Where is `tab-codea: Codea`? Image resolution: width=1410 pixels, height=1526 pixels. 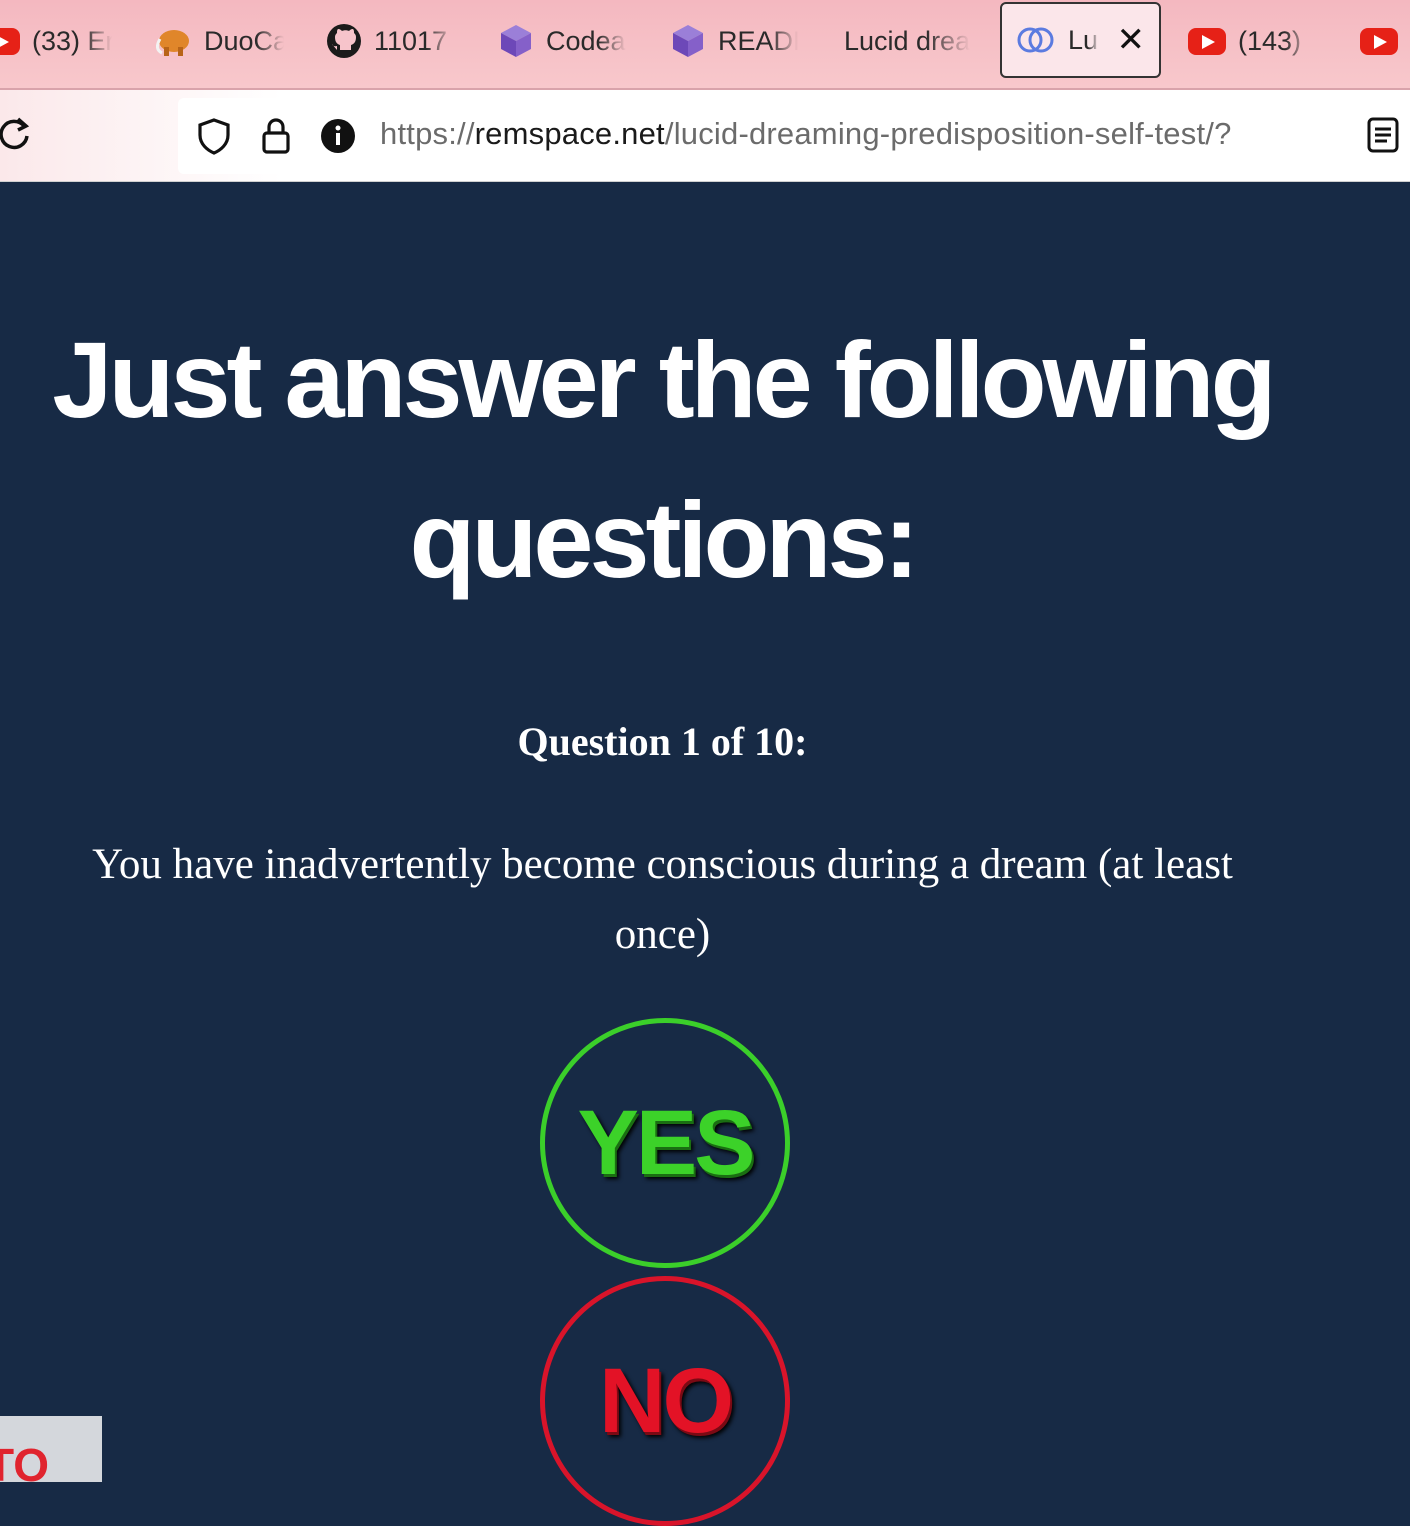
tab-codea: Codea is located at coordinates (562, 41).